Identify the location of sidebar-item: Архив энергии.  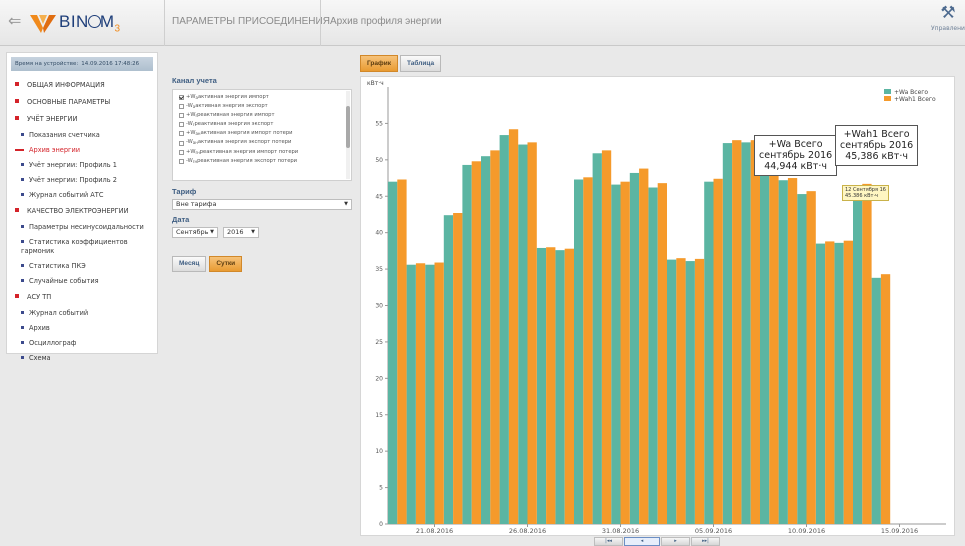
(82, 150).